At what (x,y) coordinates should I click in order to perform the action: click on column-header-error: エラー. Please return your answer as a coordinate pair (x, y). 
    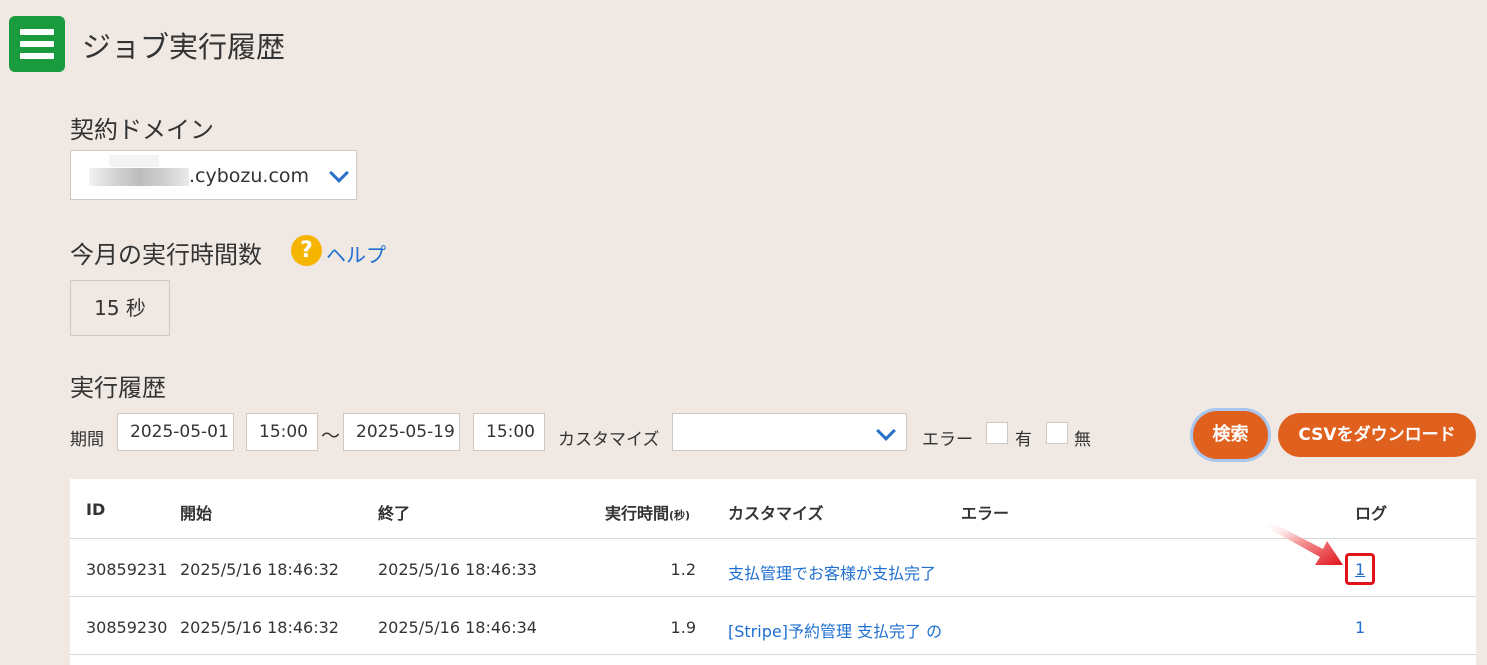
    Looking at the image, I should click on (985, 513).